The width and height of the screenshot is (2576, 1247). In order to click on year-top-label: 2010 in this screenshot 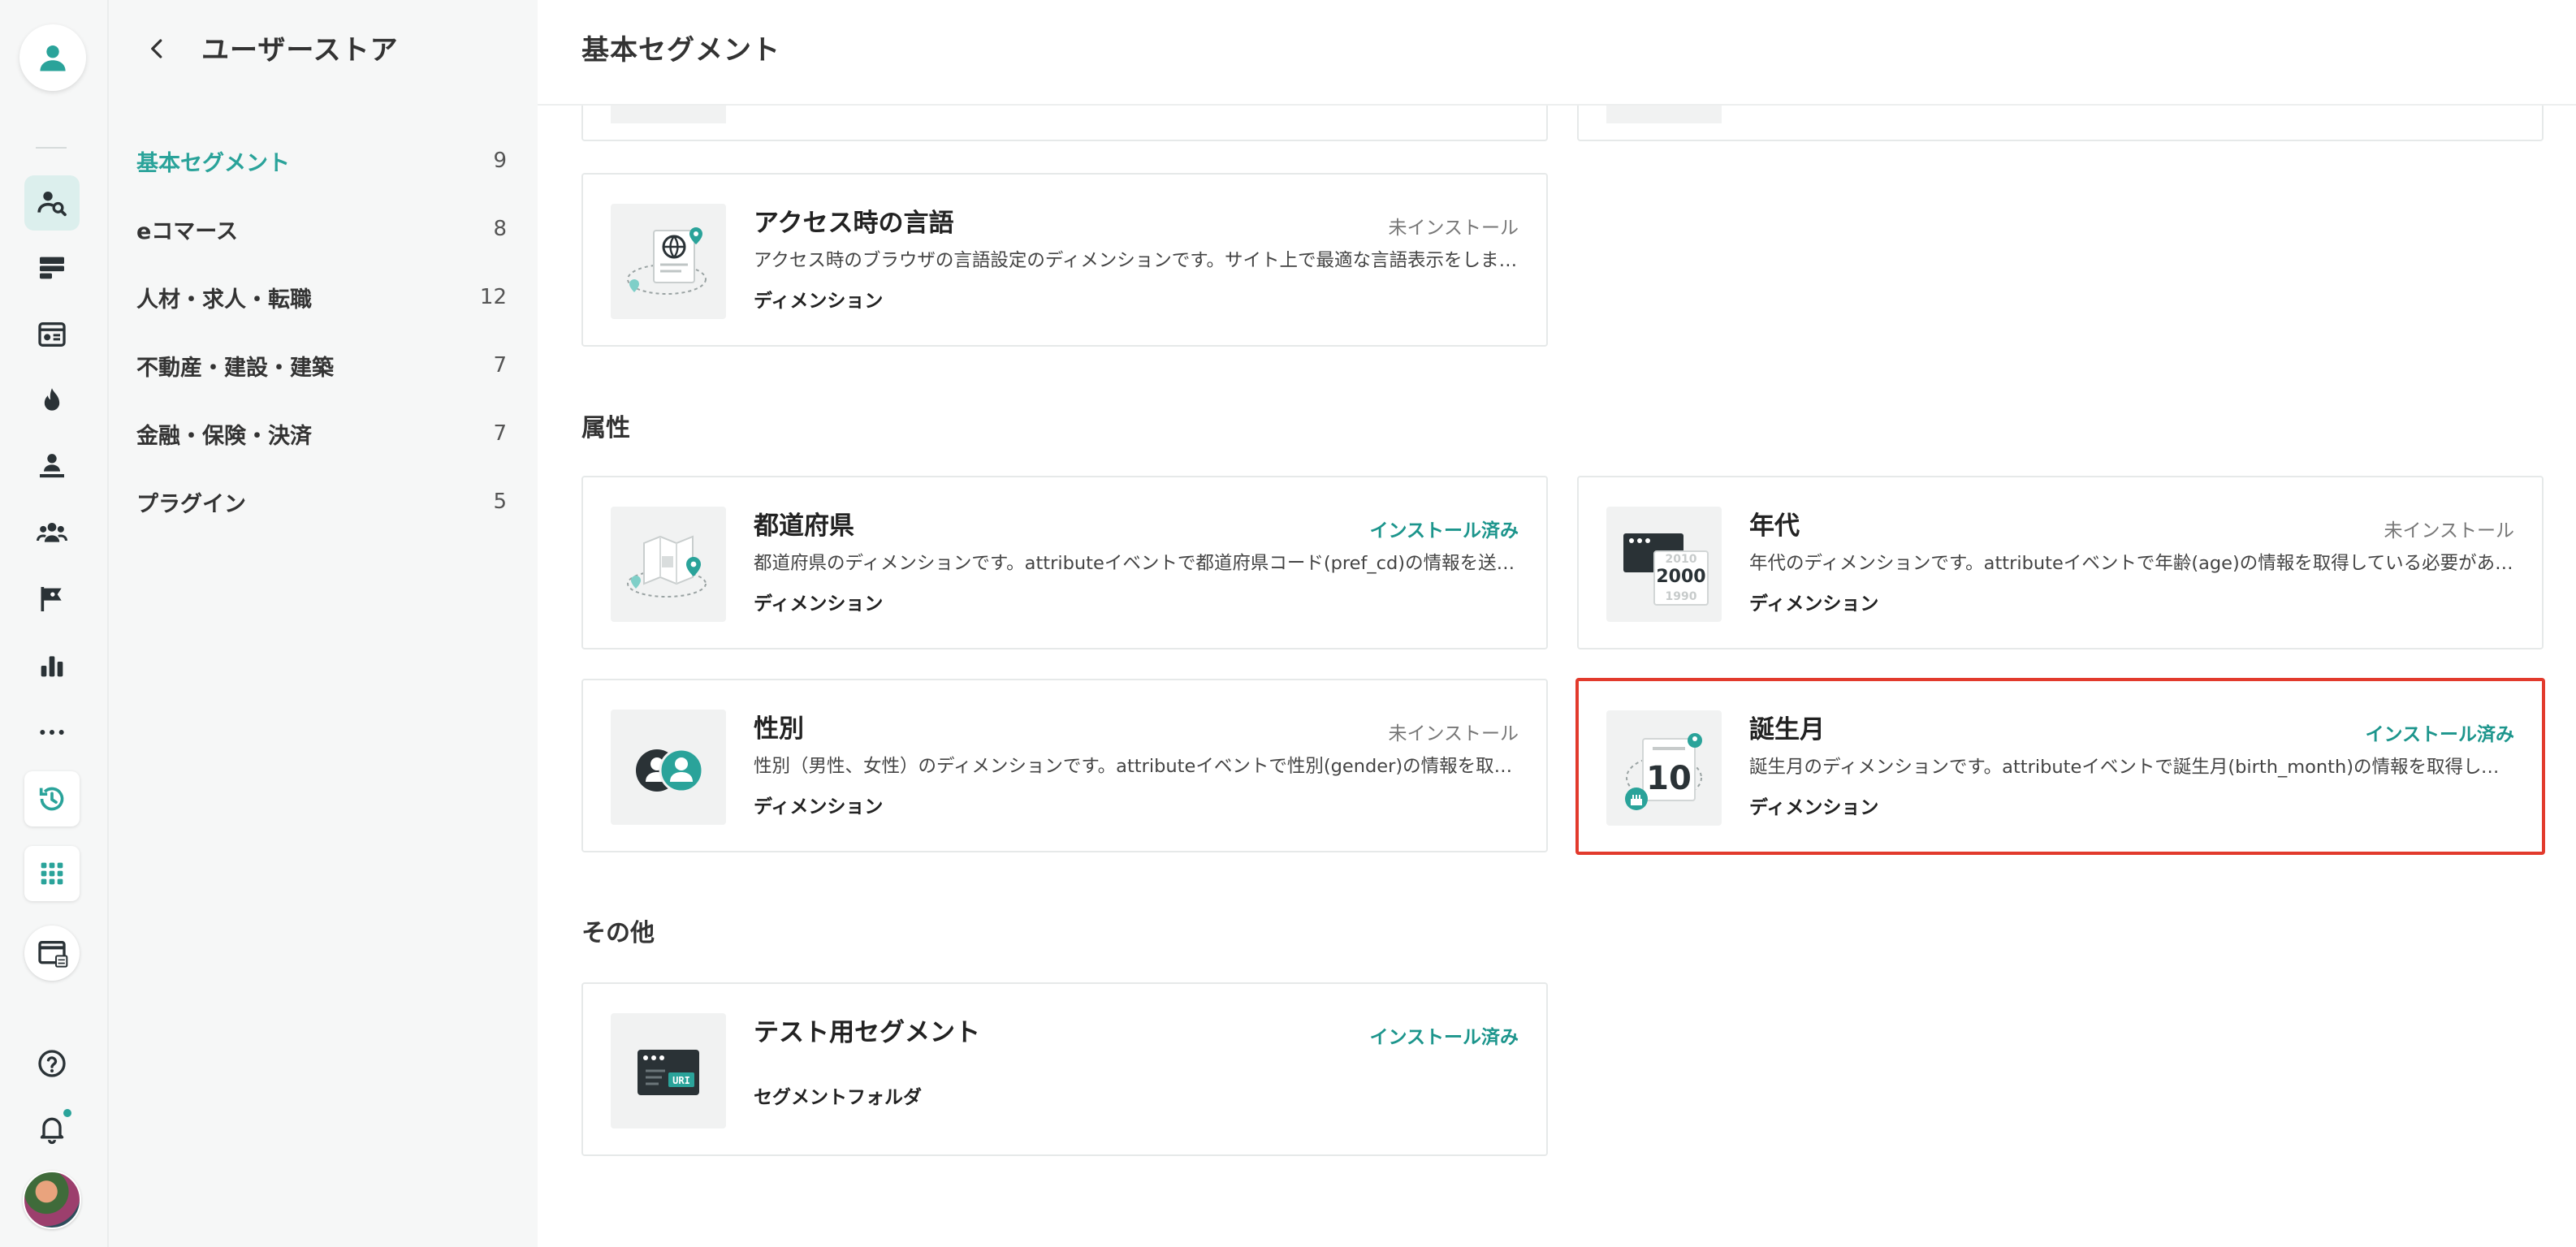, I will do `click(1681, 559)`.